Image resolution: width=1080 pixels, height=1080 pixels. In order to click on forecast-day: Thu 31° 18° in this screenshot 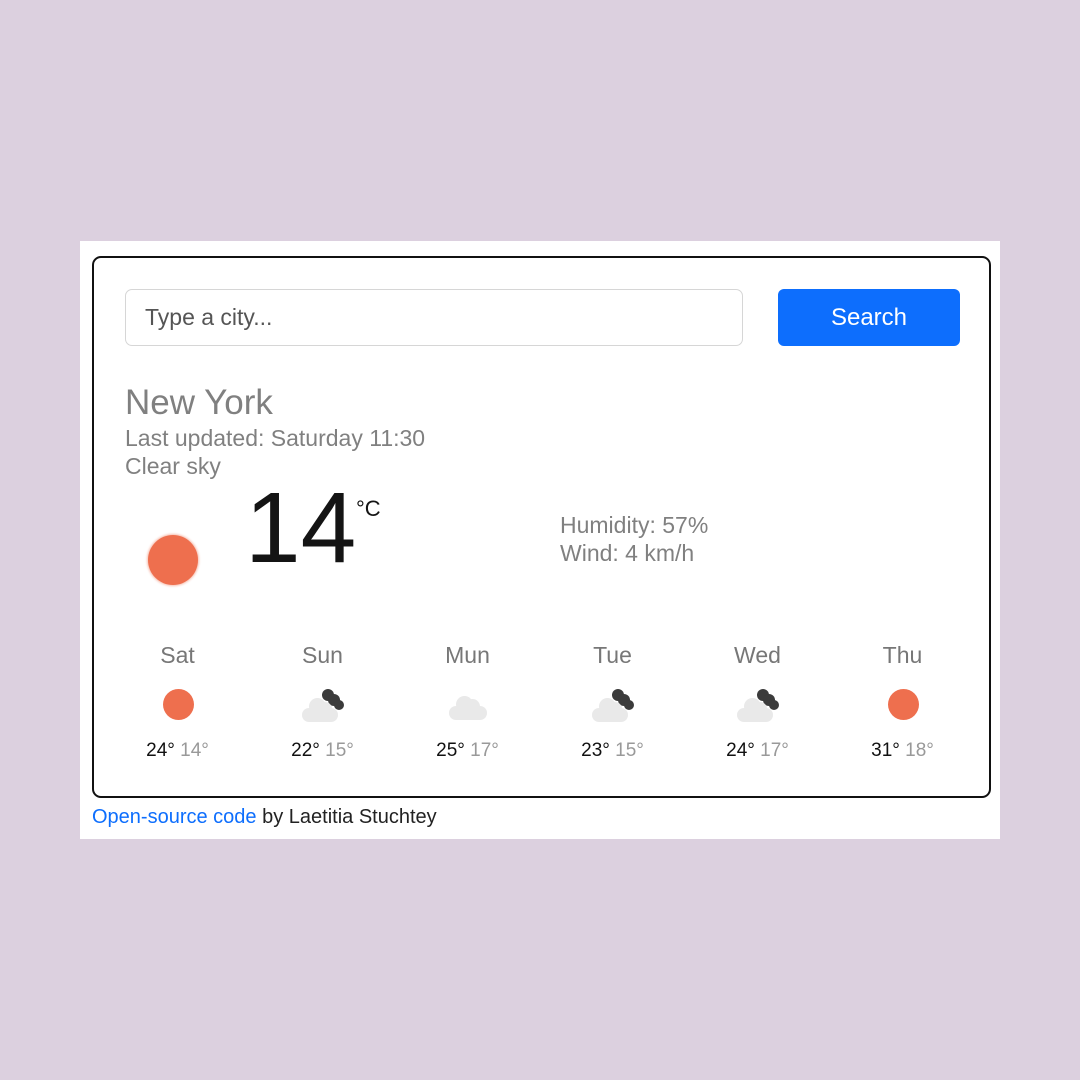, I will do `click(902, 702)`.